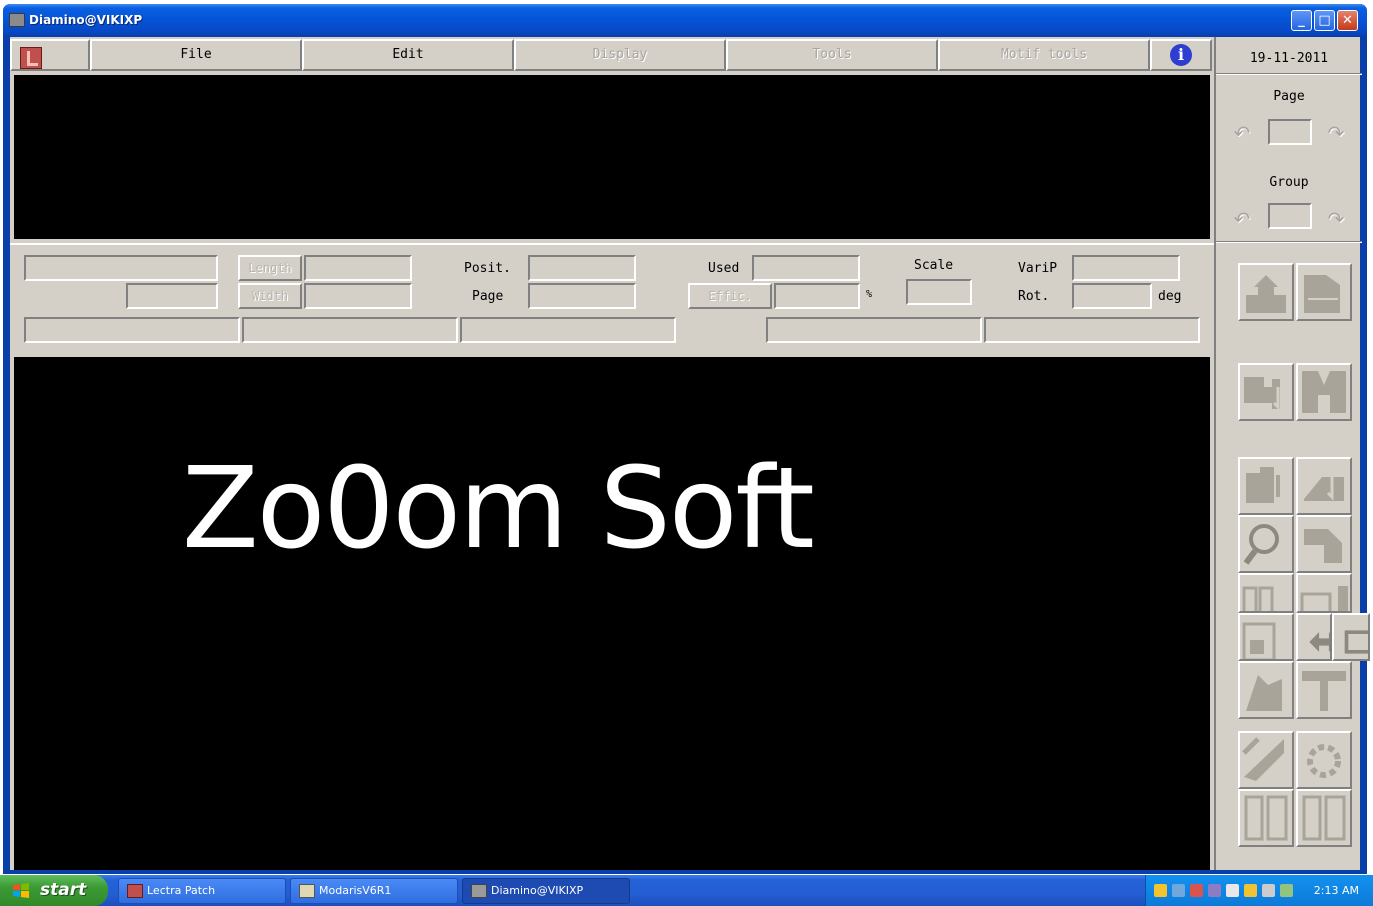 This screenshot has height=906, width=1373. I want to click on length-button: Length, so click(270, 268).